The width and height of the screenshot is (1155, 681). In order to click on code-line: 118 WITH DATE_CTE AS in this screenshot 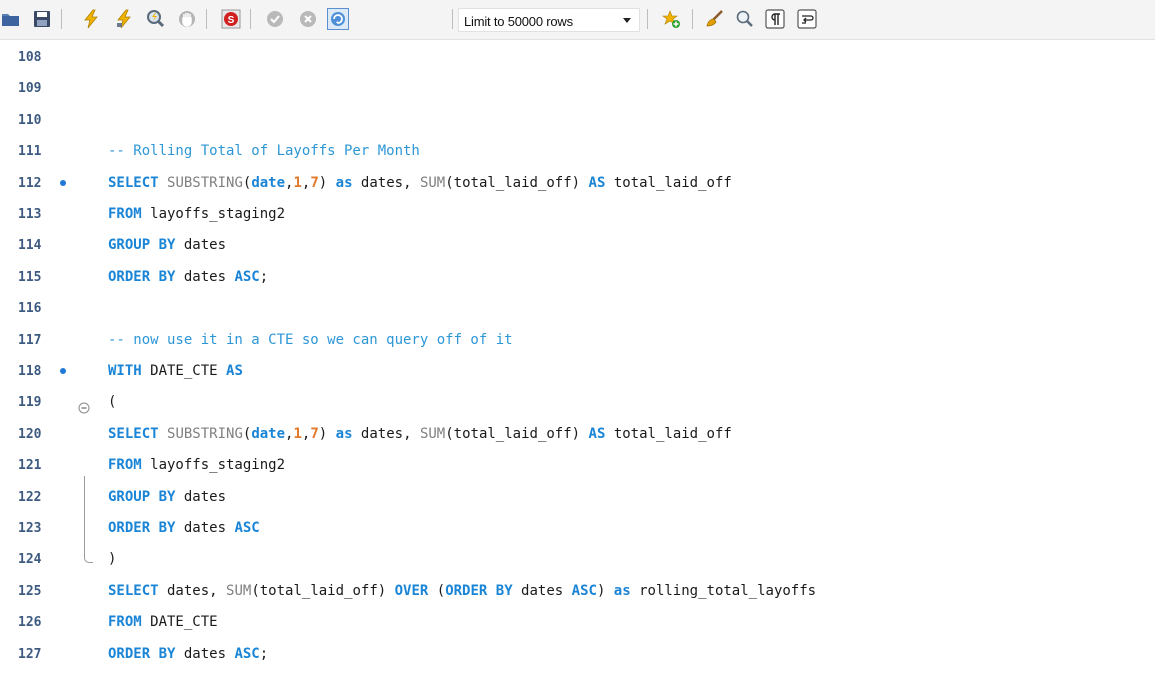, I will do `click(577, 371)`.